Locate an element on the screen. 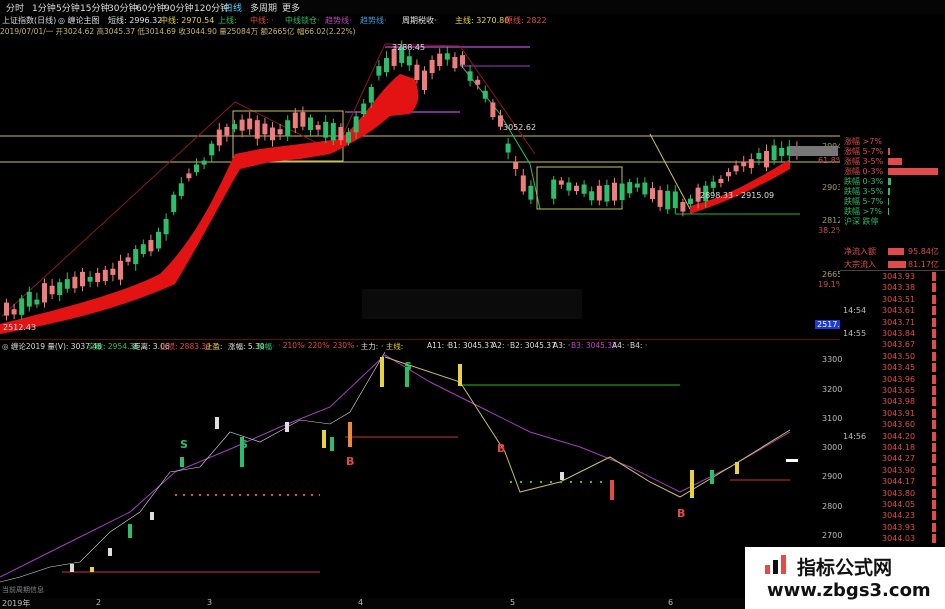  logo-icon is located at coordinates (775, 564).